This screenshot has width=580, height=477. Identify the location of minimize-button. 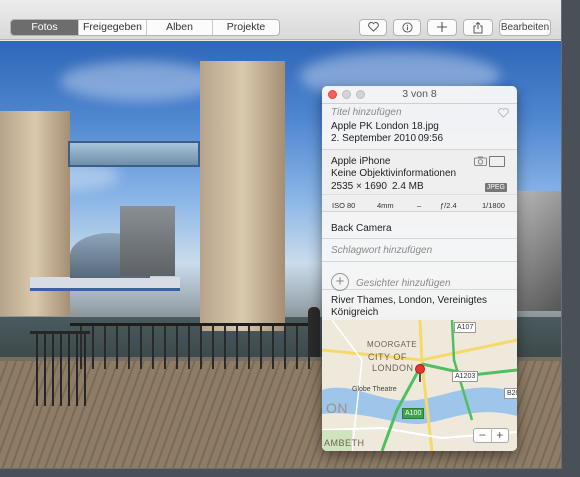
(346, 94).